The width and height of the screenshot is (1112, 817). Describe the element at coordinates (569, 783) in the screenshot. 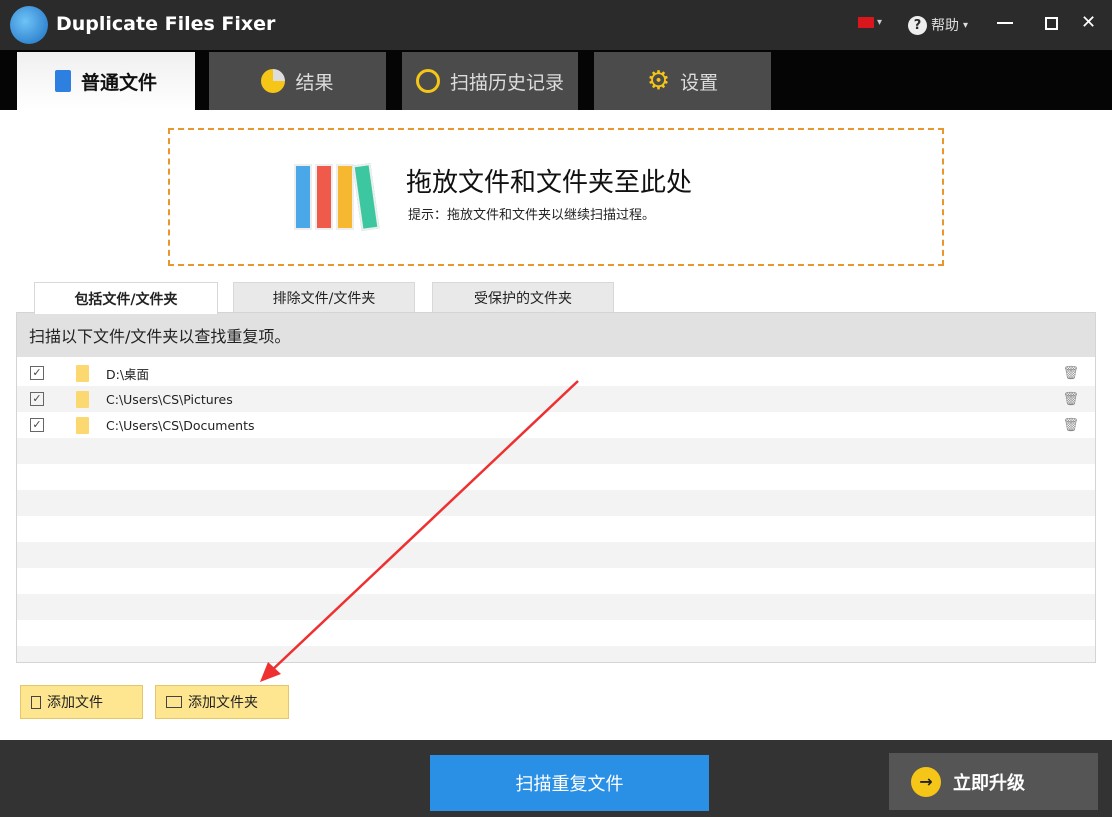

I see `scan-duplicates-button: 扫描重复文件` at that location.